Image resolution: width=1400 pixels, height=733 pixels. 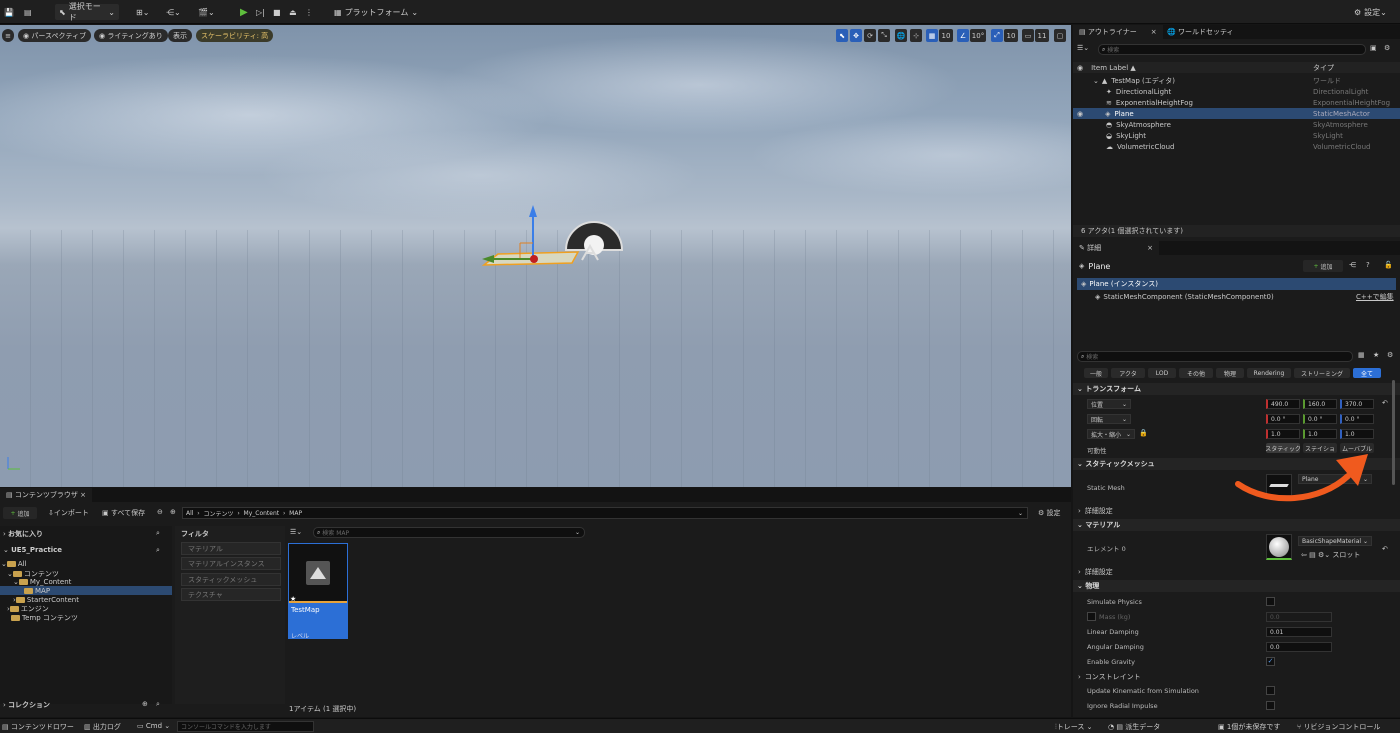 What do you see at coordinates (963, 35) in the screenshot?
I see `rotate-snap-icon: ∠` at bounding box center [963, 35].